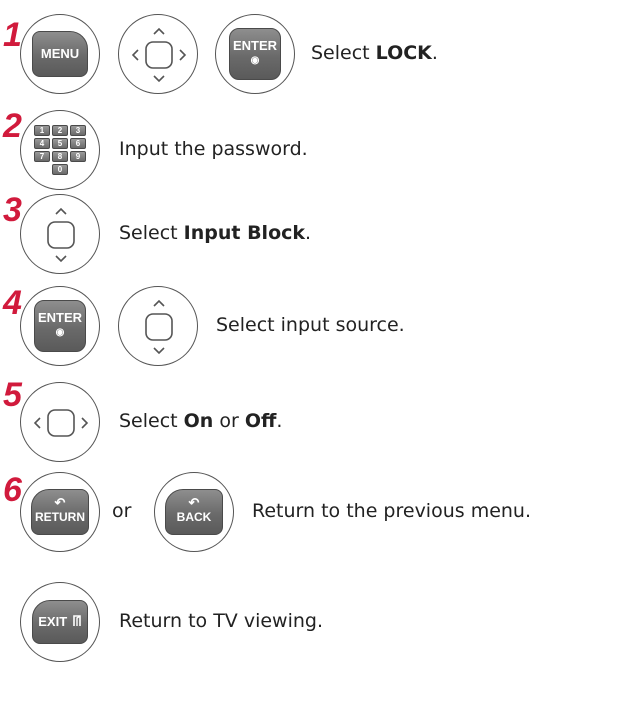 Image resolution: width=618 pixels, height=722 pixels. Describe the element at coordinates (12, 395) in the screenshot. I see `step-5-number: 5` at that location.